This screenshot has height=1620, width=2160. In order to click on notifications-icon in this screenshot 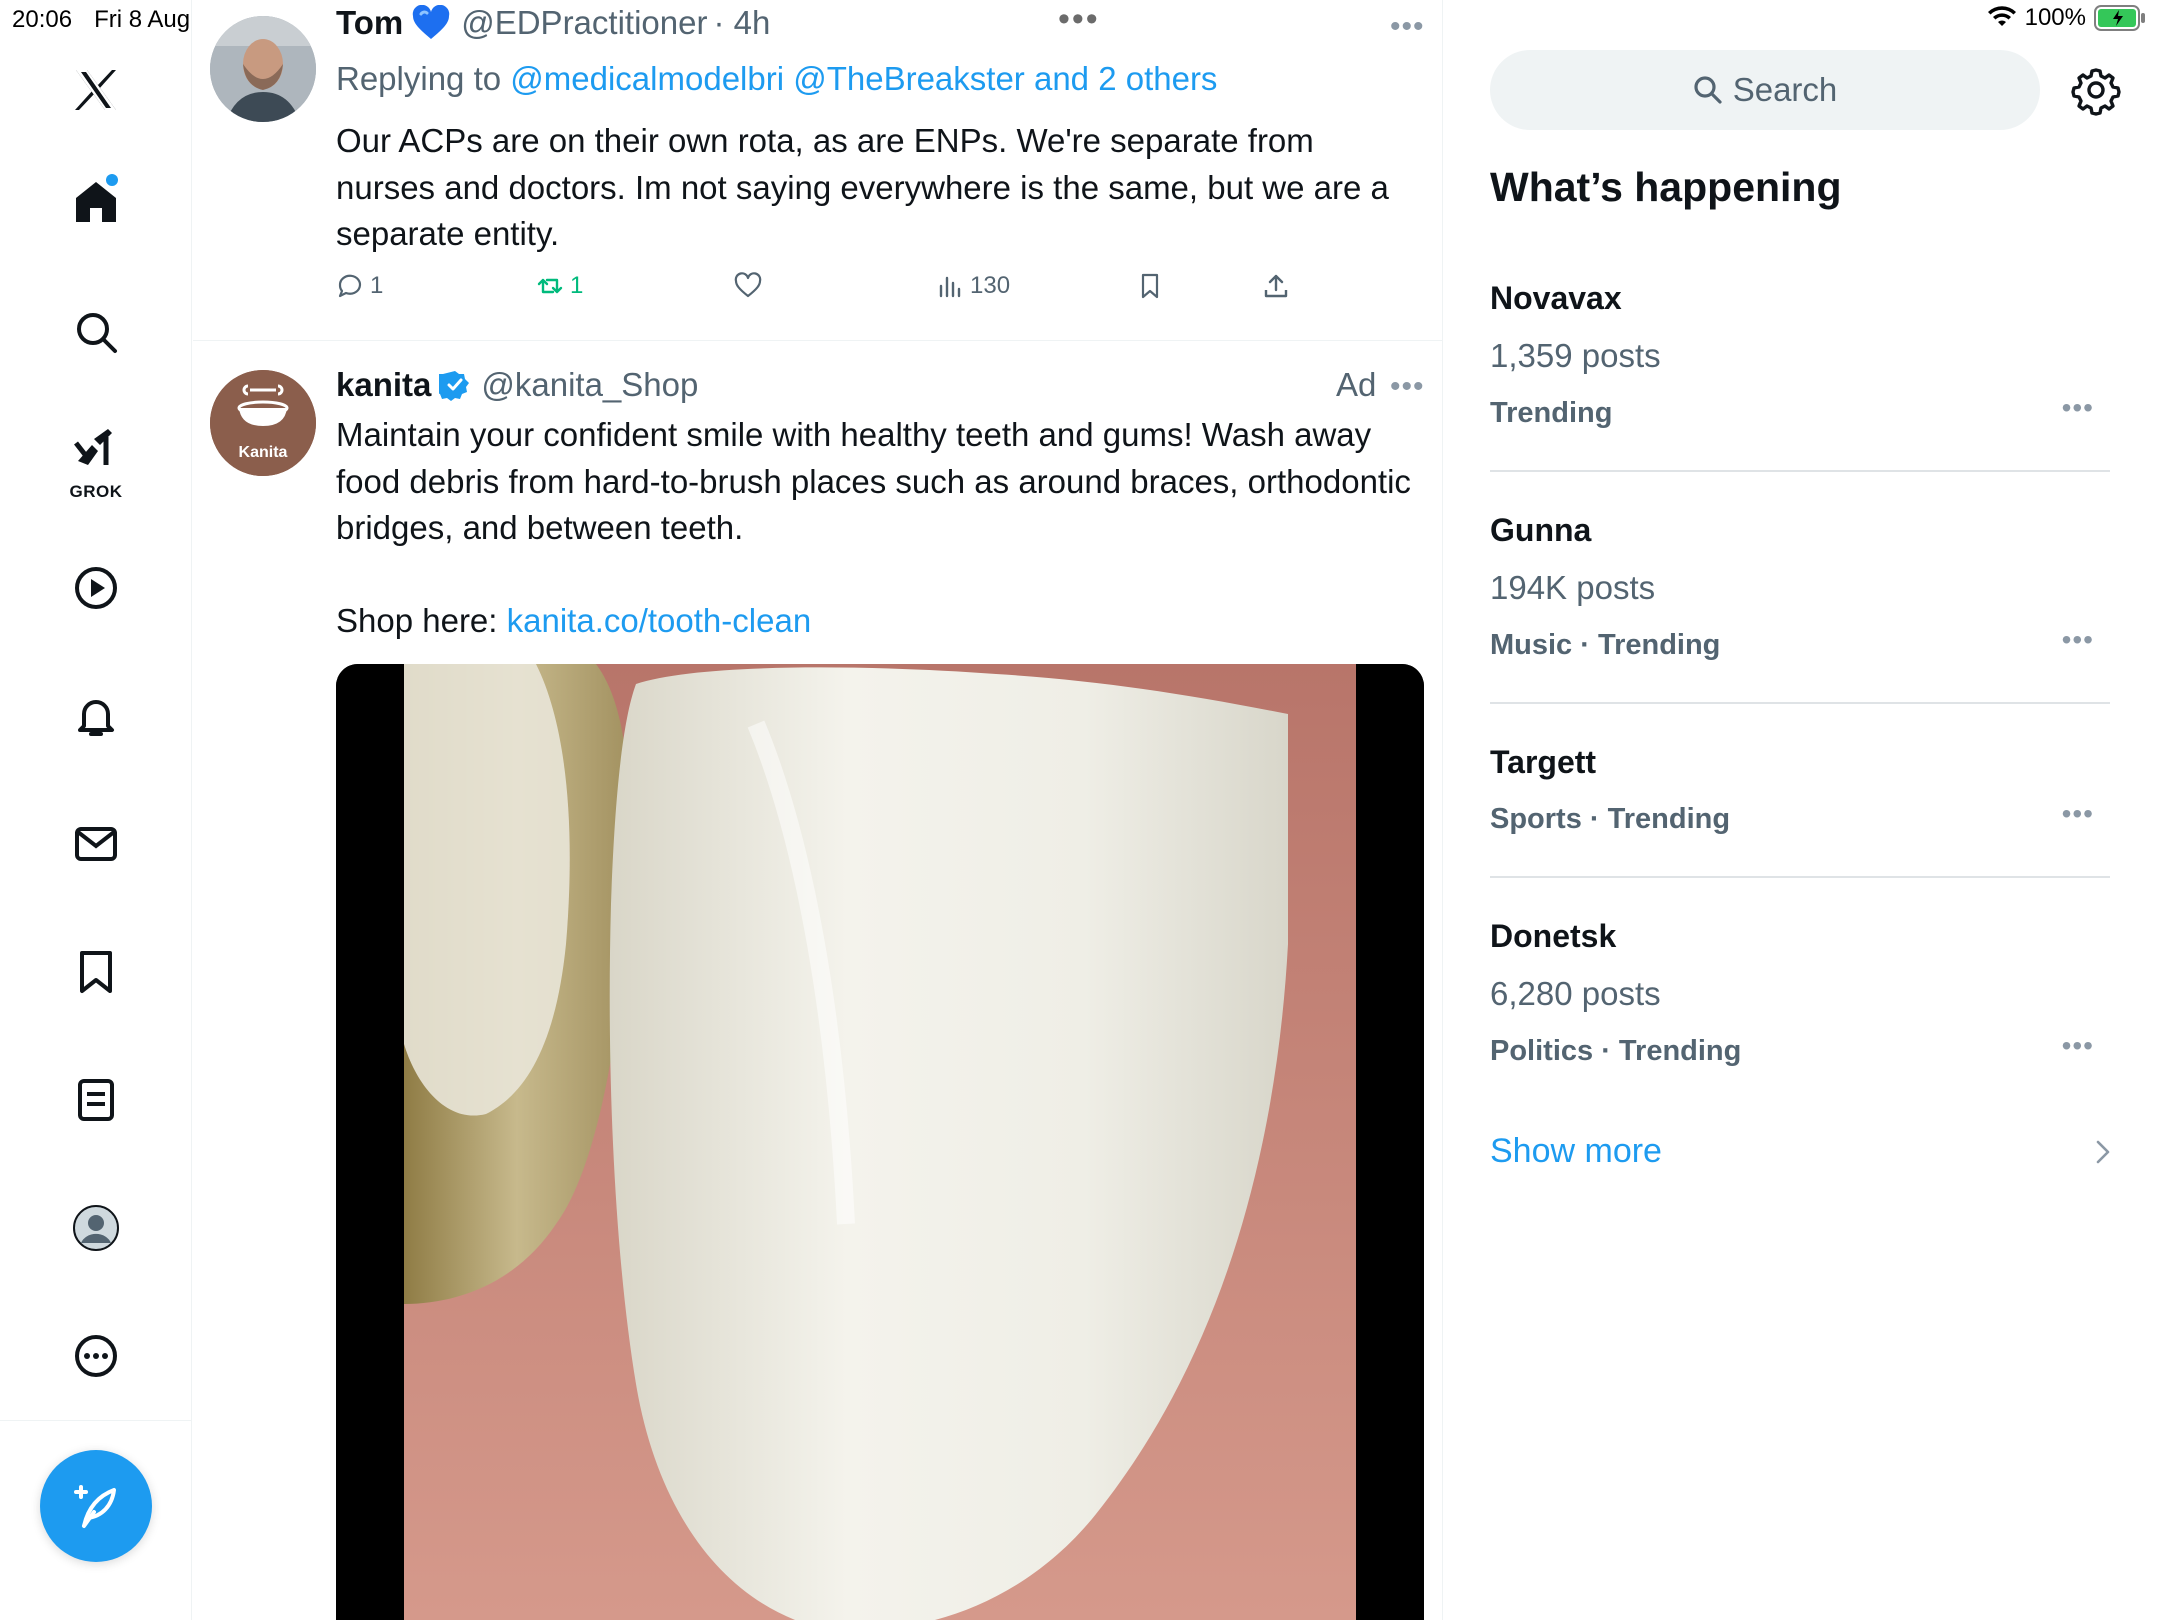, I will do `click(96, 716)`.